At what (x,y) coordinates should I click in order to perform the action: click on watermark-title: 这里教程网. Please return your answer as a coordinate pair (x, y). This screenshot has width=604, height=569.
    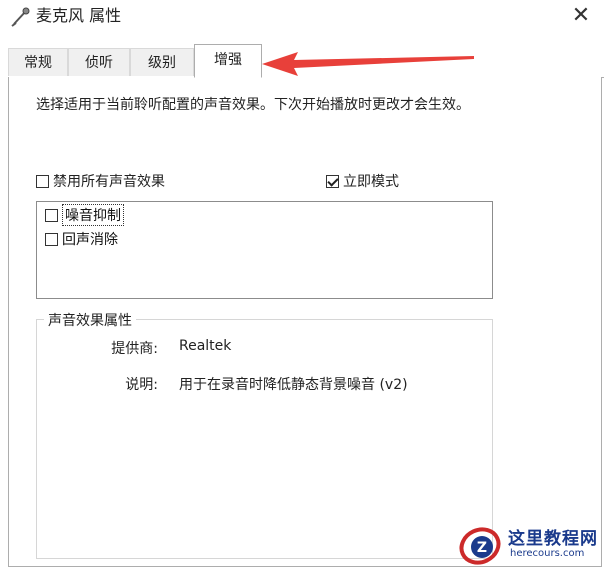
    Looking at the image, I should click on (553, 539).